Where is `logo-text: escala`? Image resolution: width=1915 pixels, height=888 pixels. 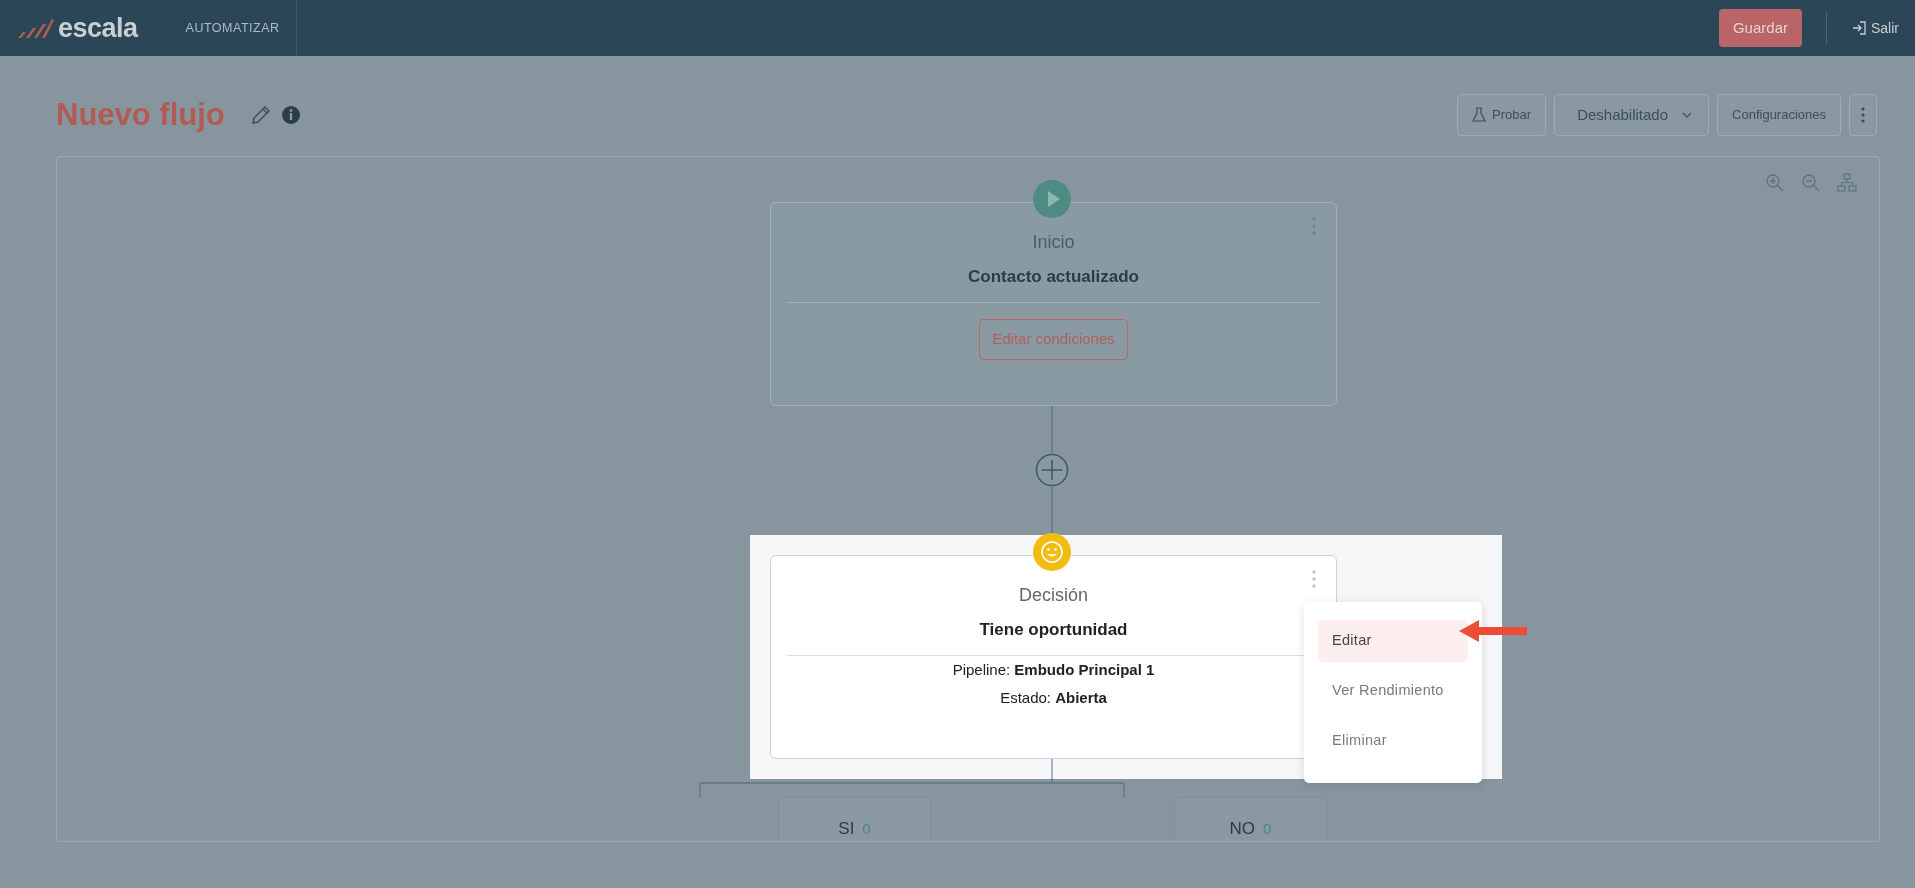
logo-text: escala is located at coordinates (98, 28).